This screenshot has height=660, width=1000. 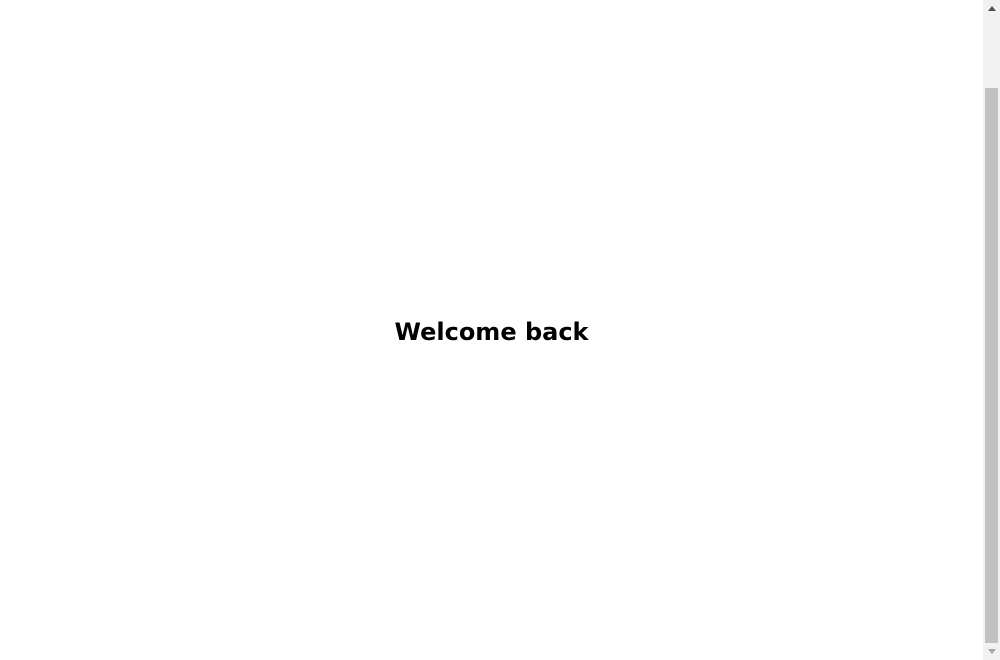 I want to click on triangle-up-icon, so click(x=991, y=8).